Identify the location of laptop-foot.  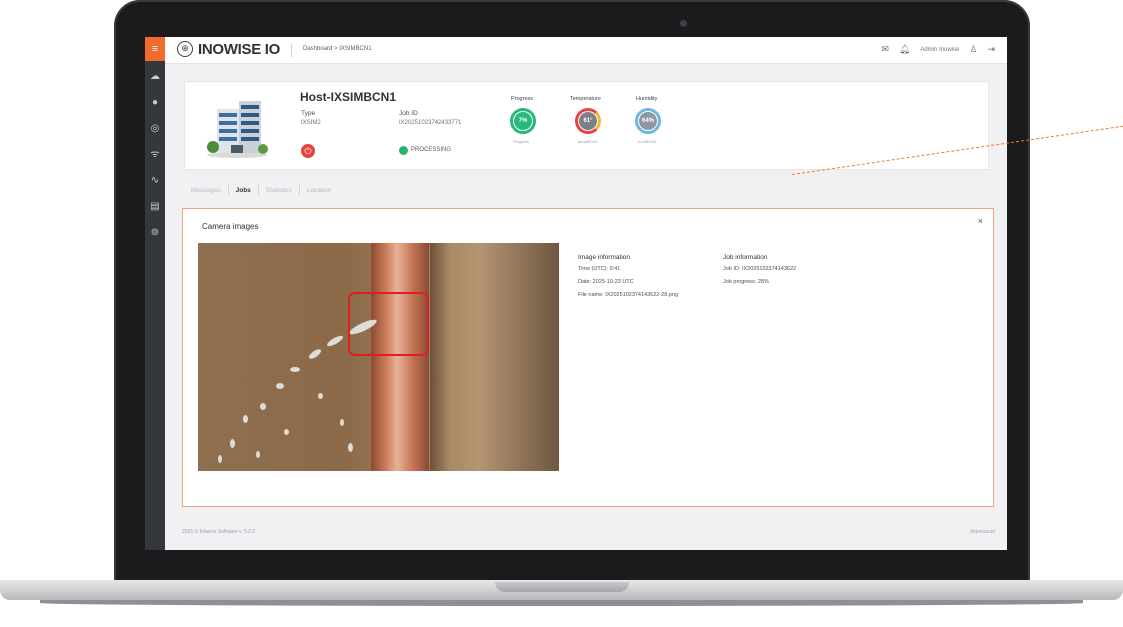
(561, 603).